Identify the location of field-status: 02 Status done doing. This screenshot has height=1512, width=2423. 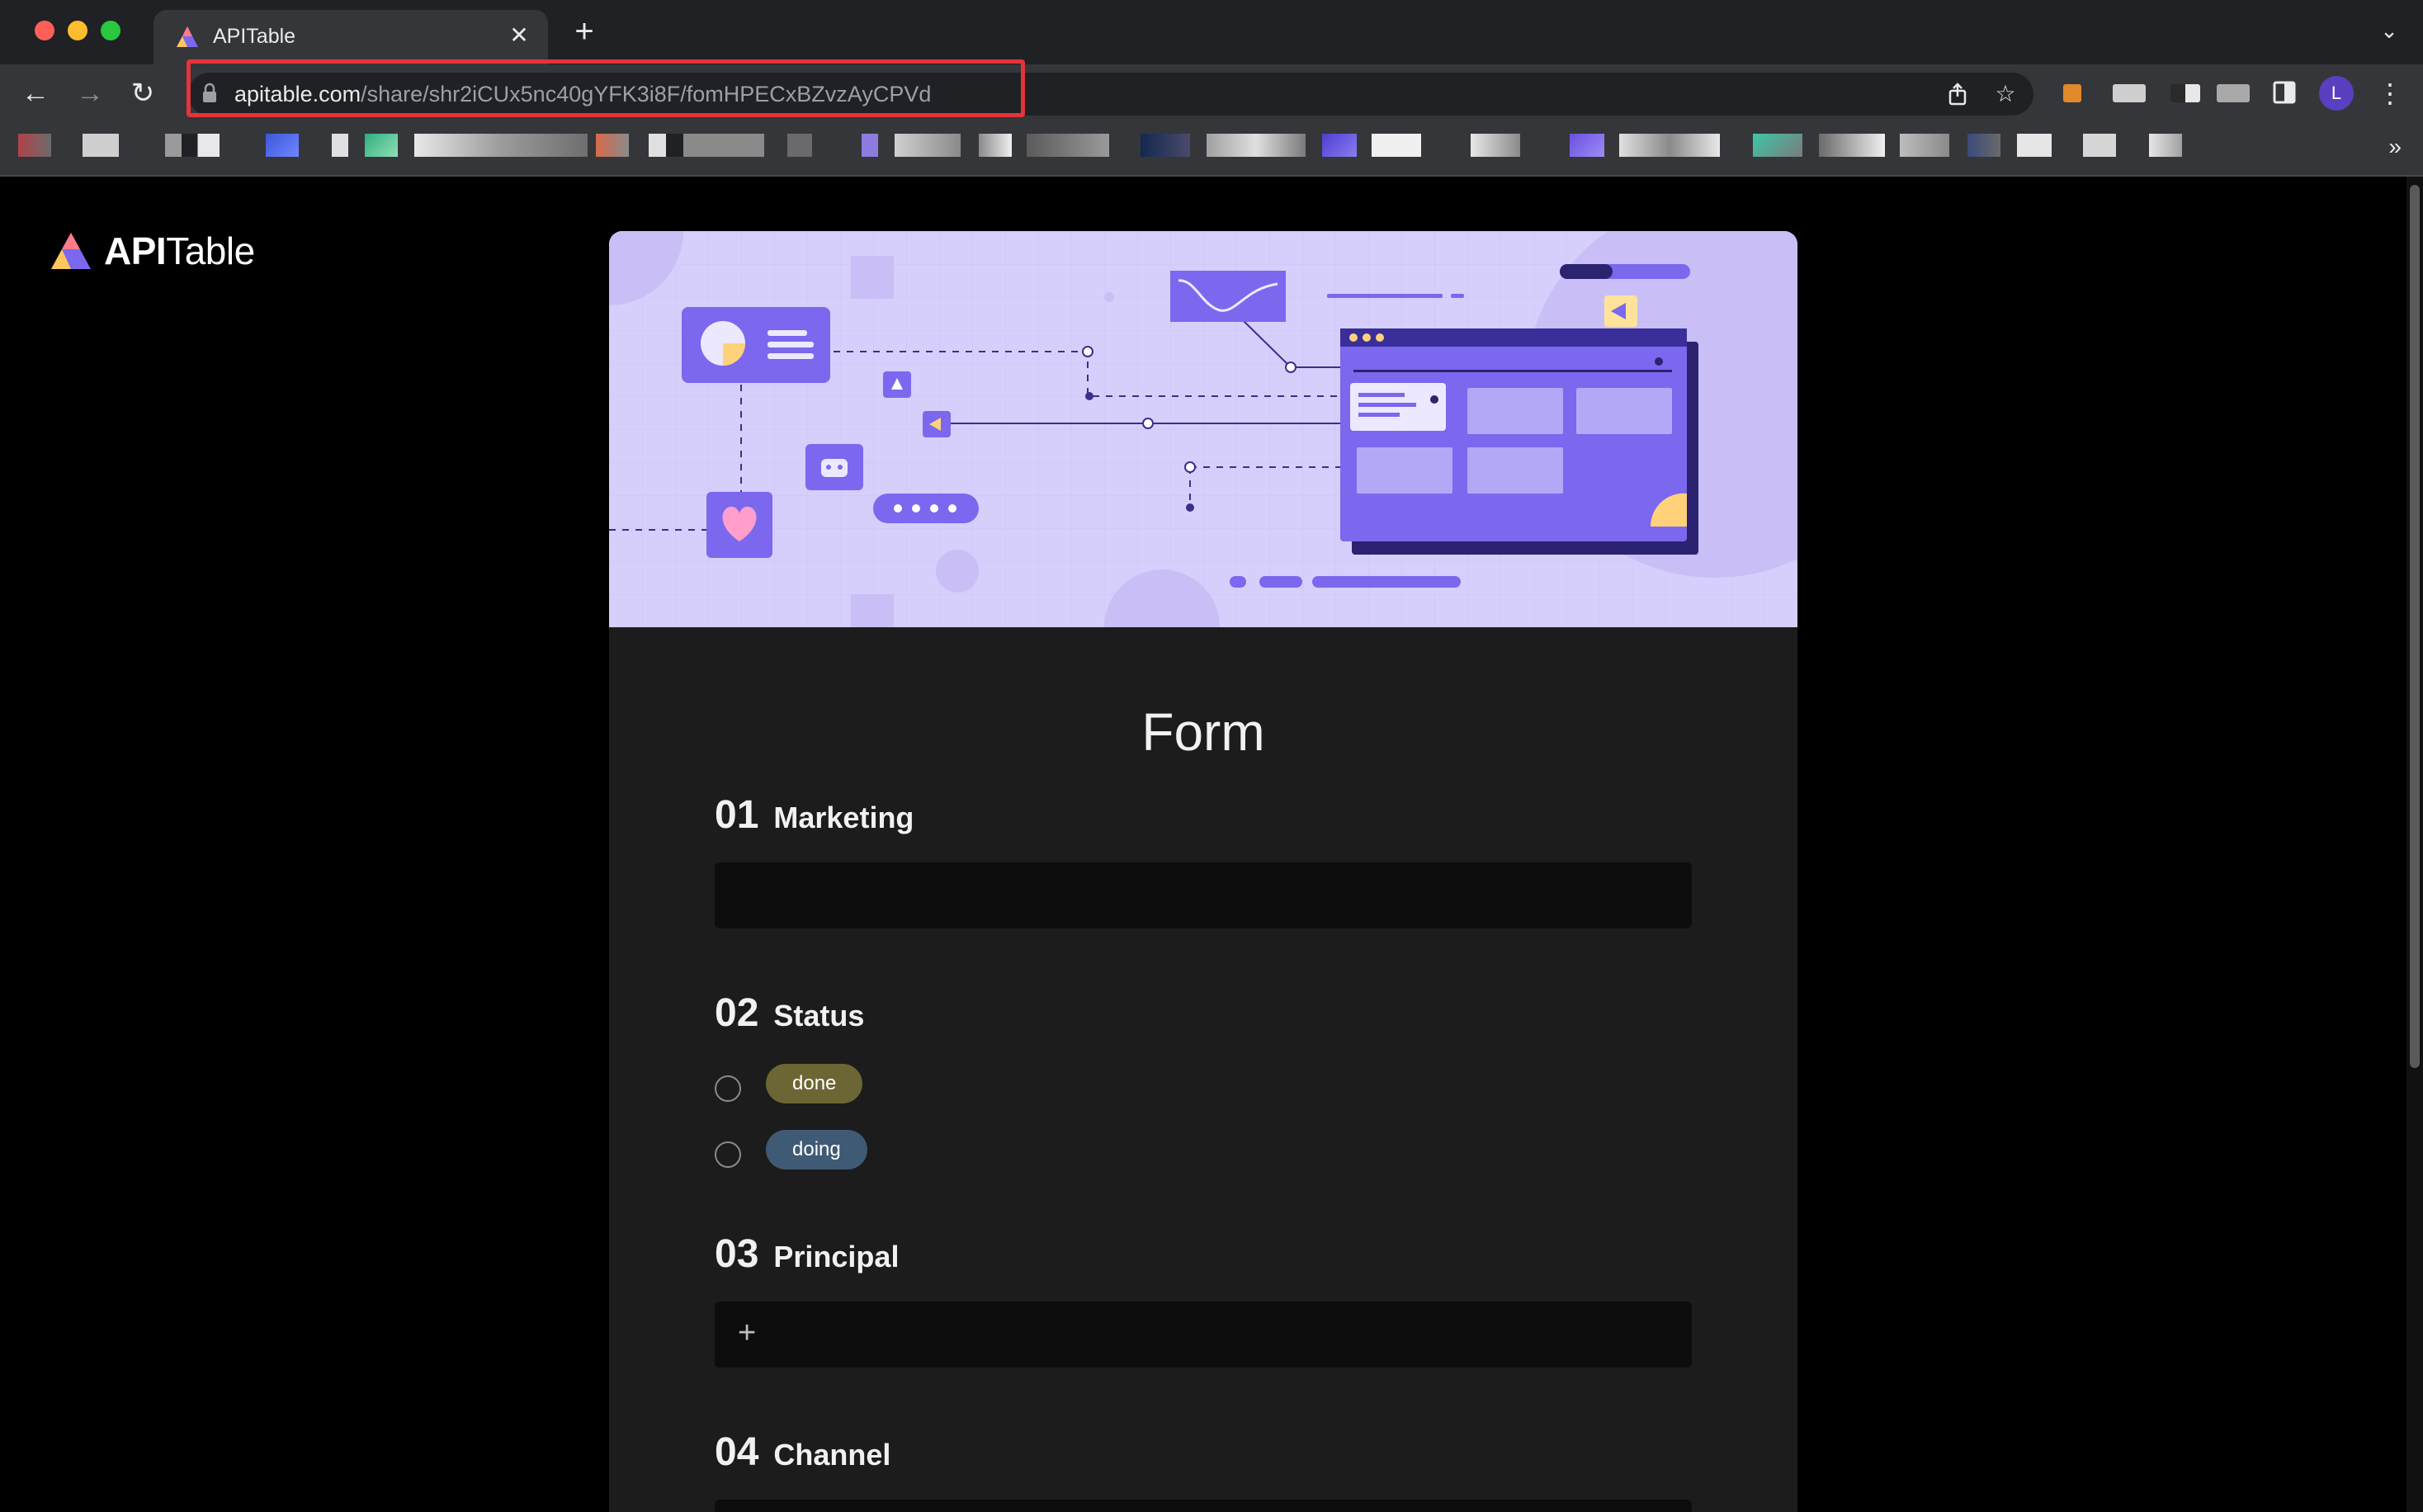
(1203, 1088).